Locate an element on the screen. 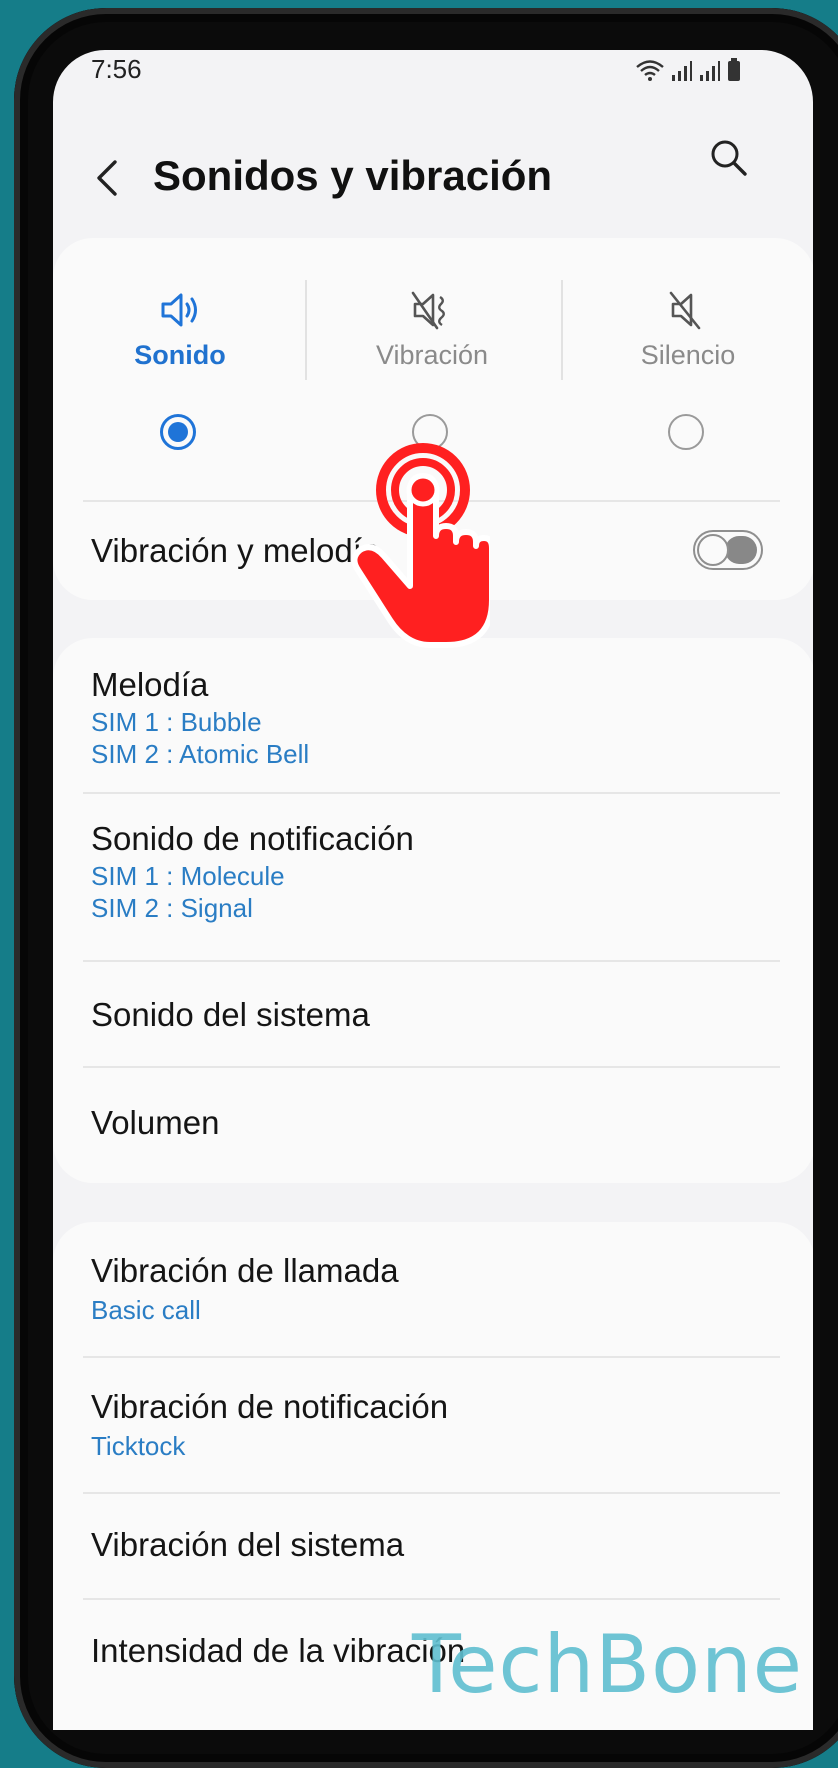 The width and height of the screenshot is (838, 1768). notification-vibration-value: Ticktock is located at coordinates (138, 1446).